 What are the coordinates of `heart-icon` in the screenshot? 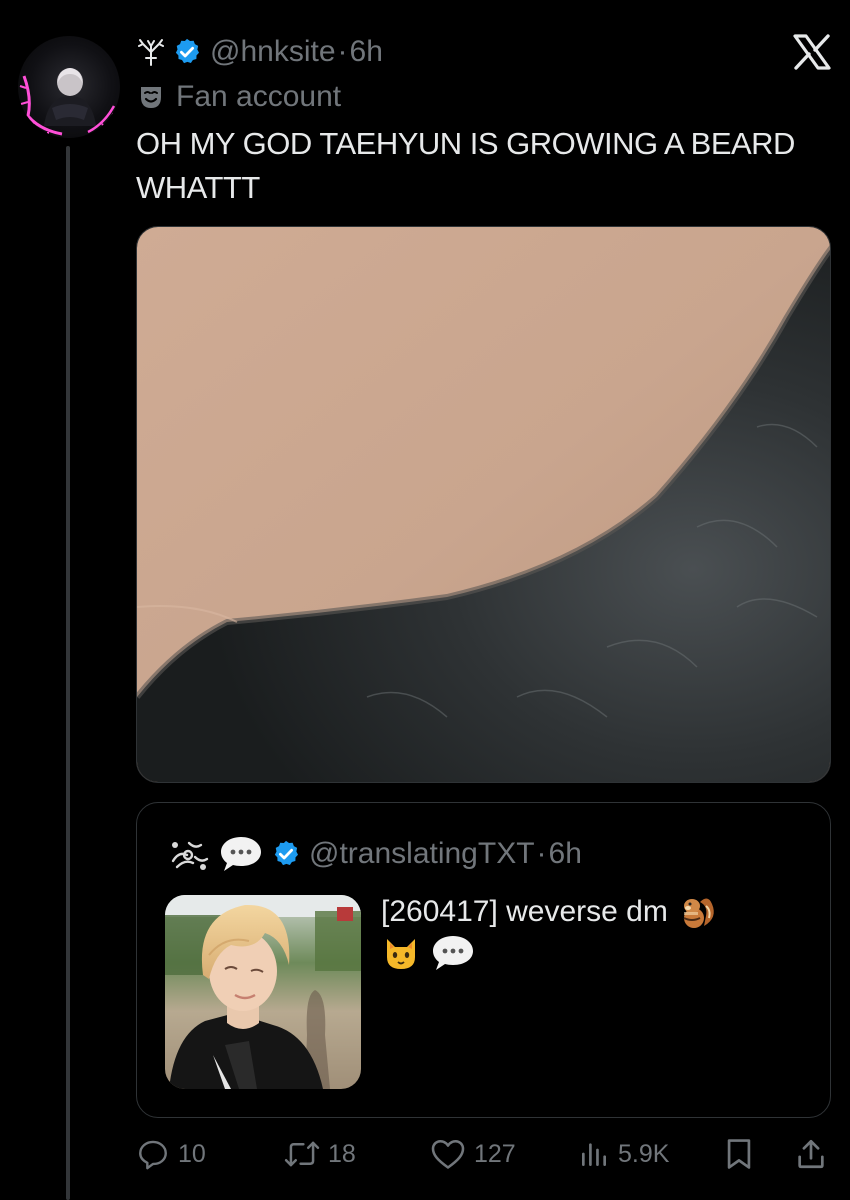 It's located at (448, 1154).